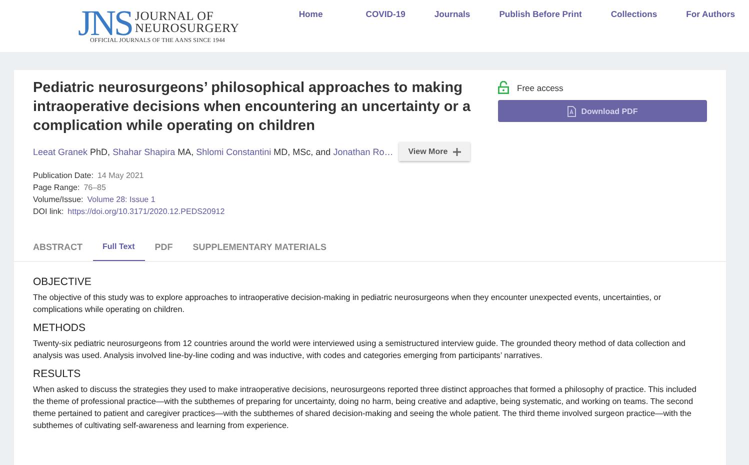 The image size is (749, 465). What do you see at coordinates (60, 151) in the screenshot?
I see `author-link: Leeat Granek` at bounding box center [60, 151].